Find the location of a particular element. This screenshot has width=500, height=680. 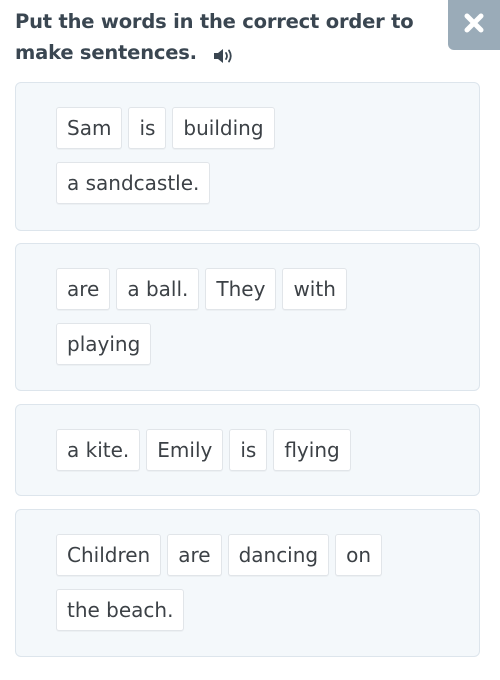

word-tile: dancing is located at coordinates (278, 555).